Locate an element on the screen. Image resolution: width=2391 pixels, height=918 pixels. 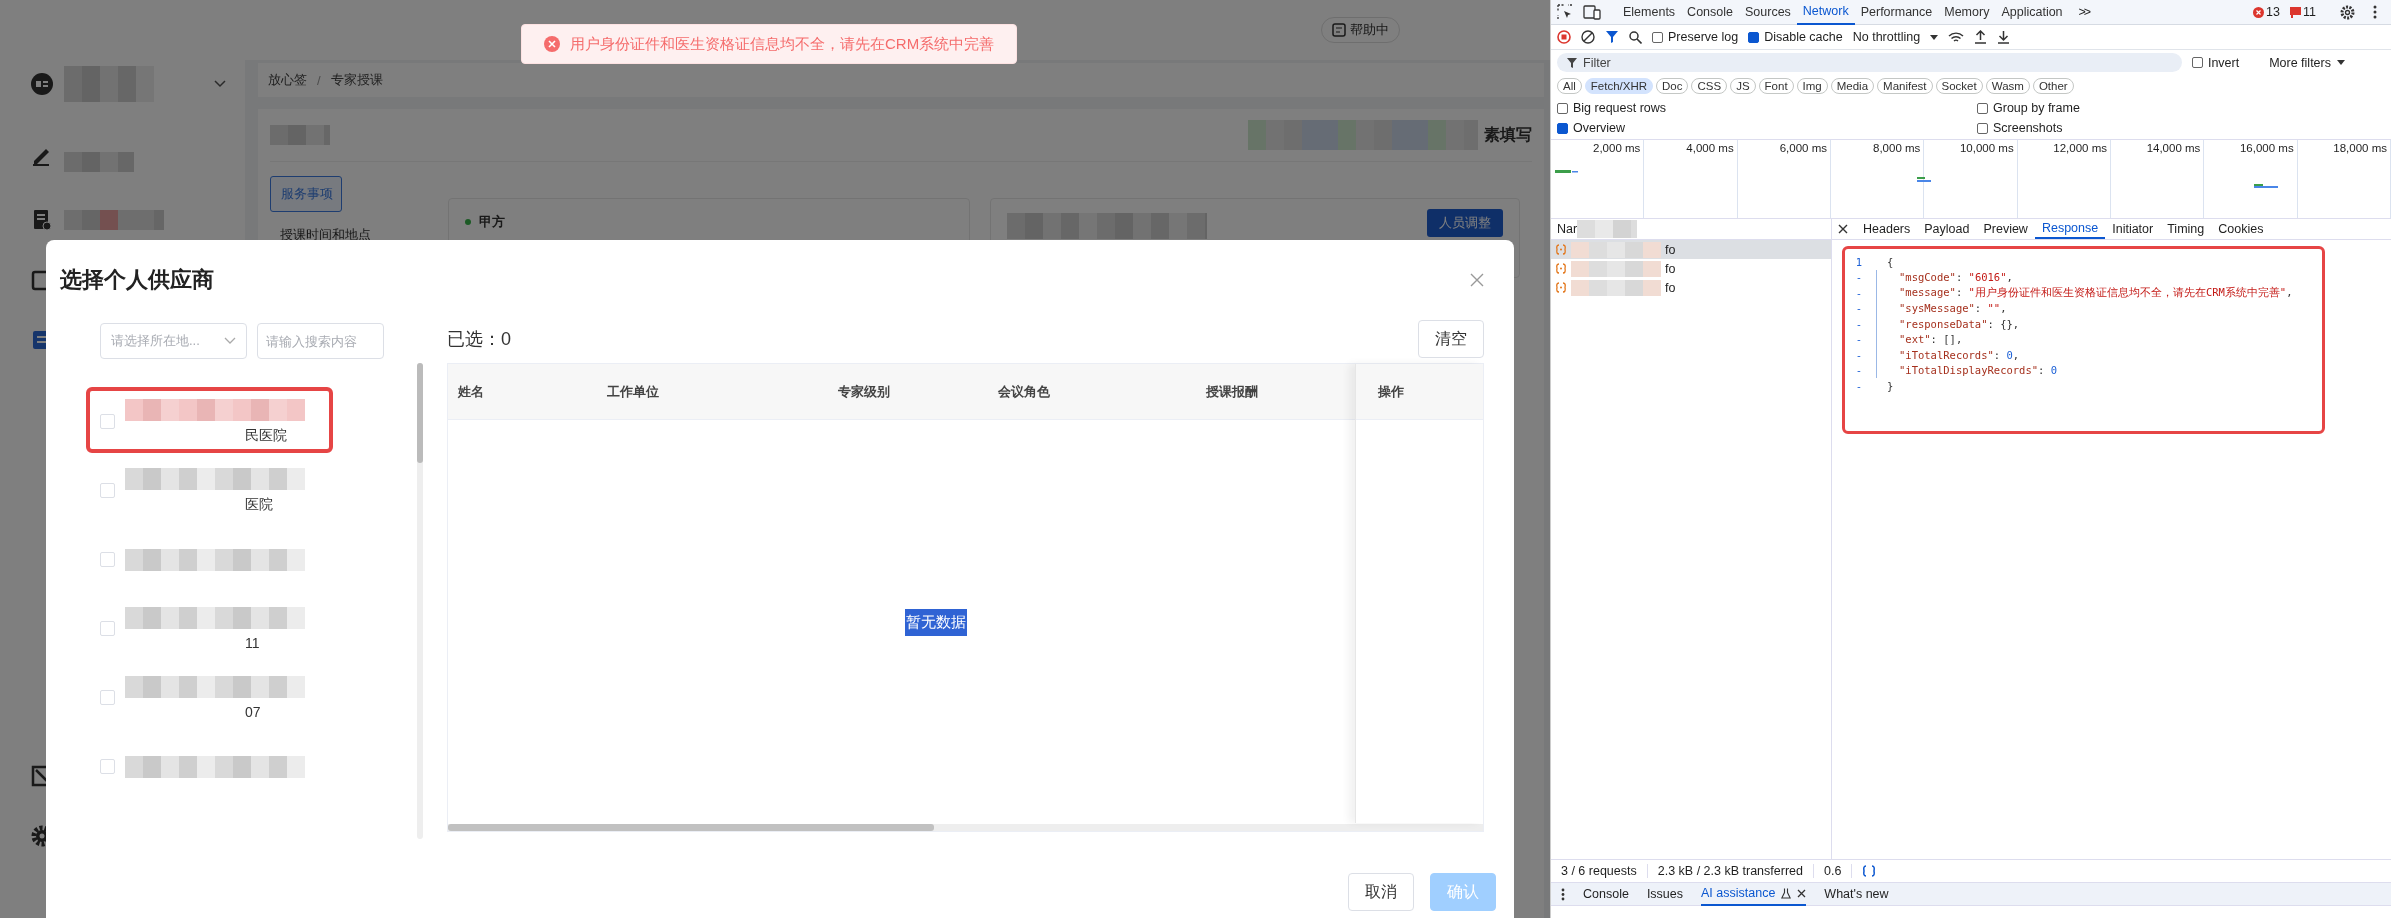
supplier-item: 医院 is located at coordinates (251, 490).